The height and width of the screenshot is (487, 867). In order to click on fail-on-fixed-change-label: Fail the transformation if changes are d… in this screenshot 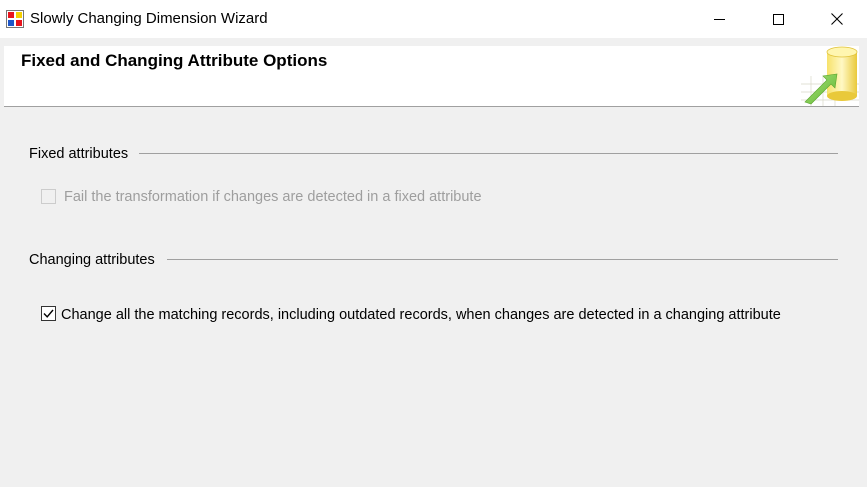, I will do `click(273, 197)`.